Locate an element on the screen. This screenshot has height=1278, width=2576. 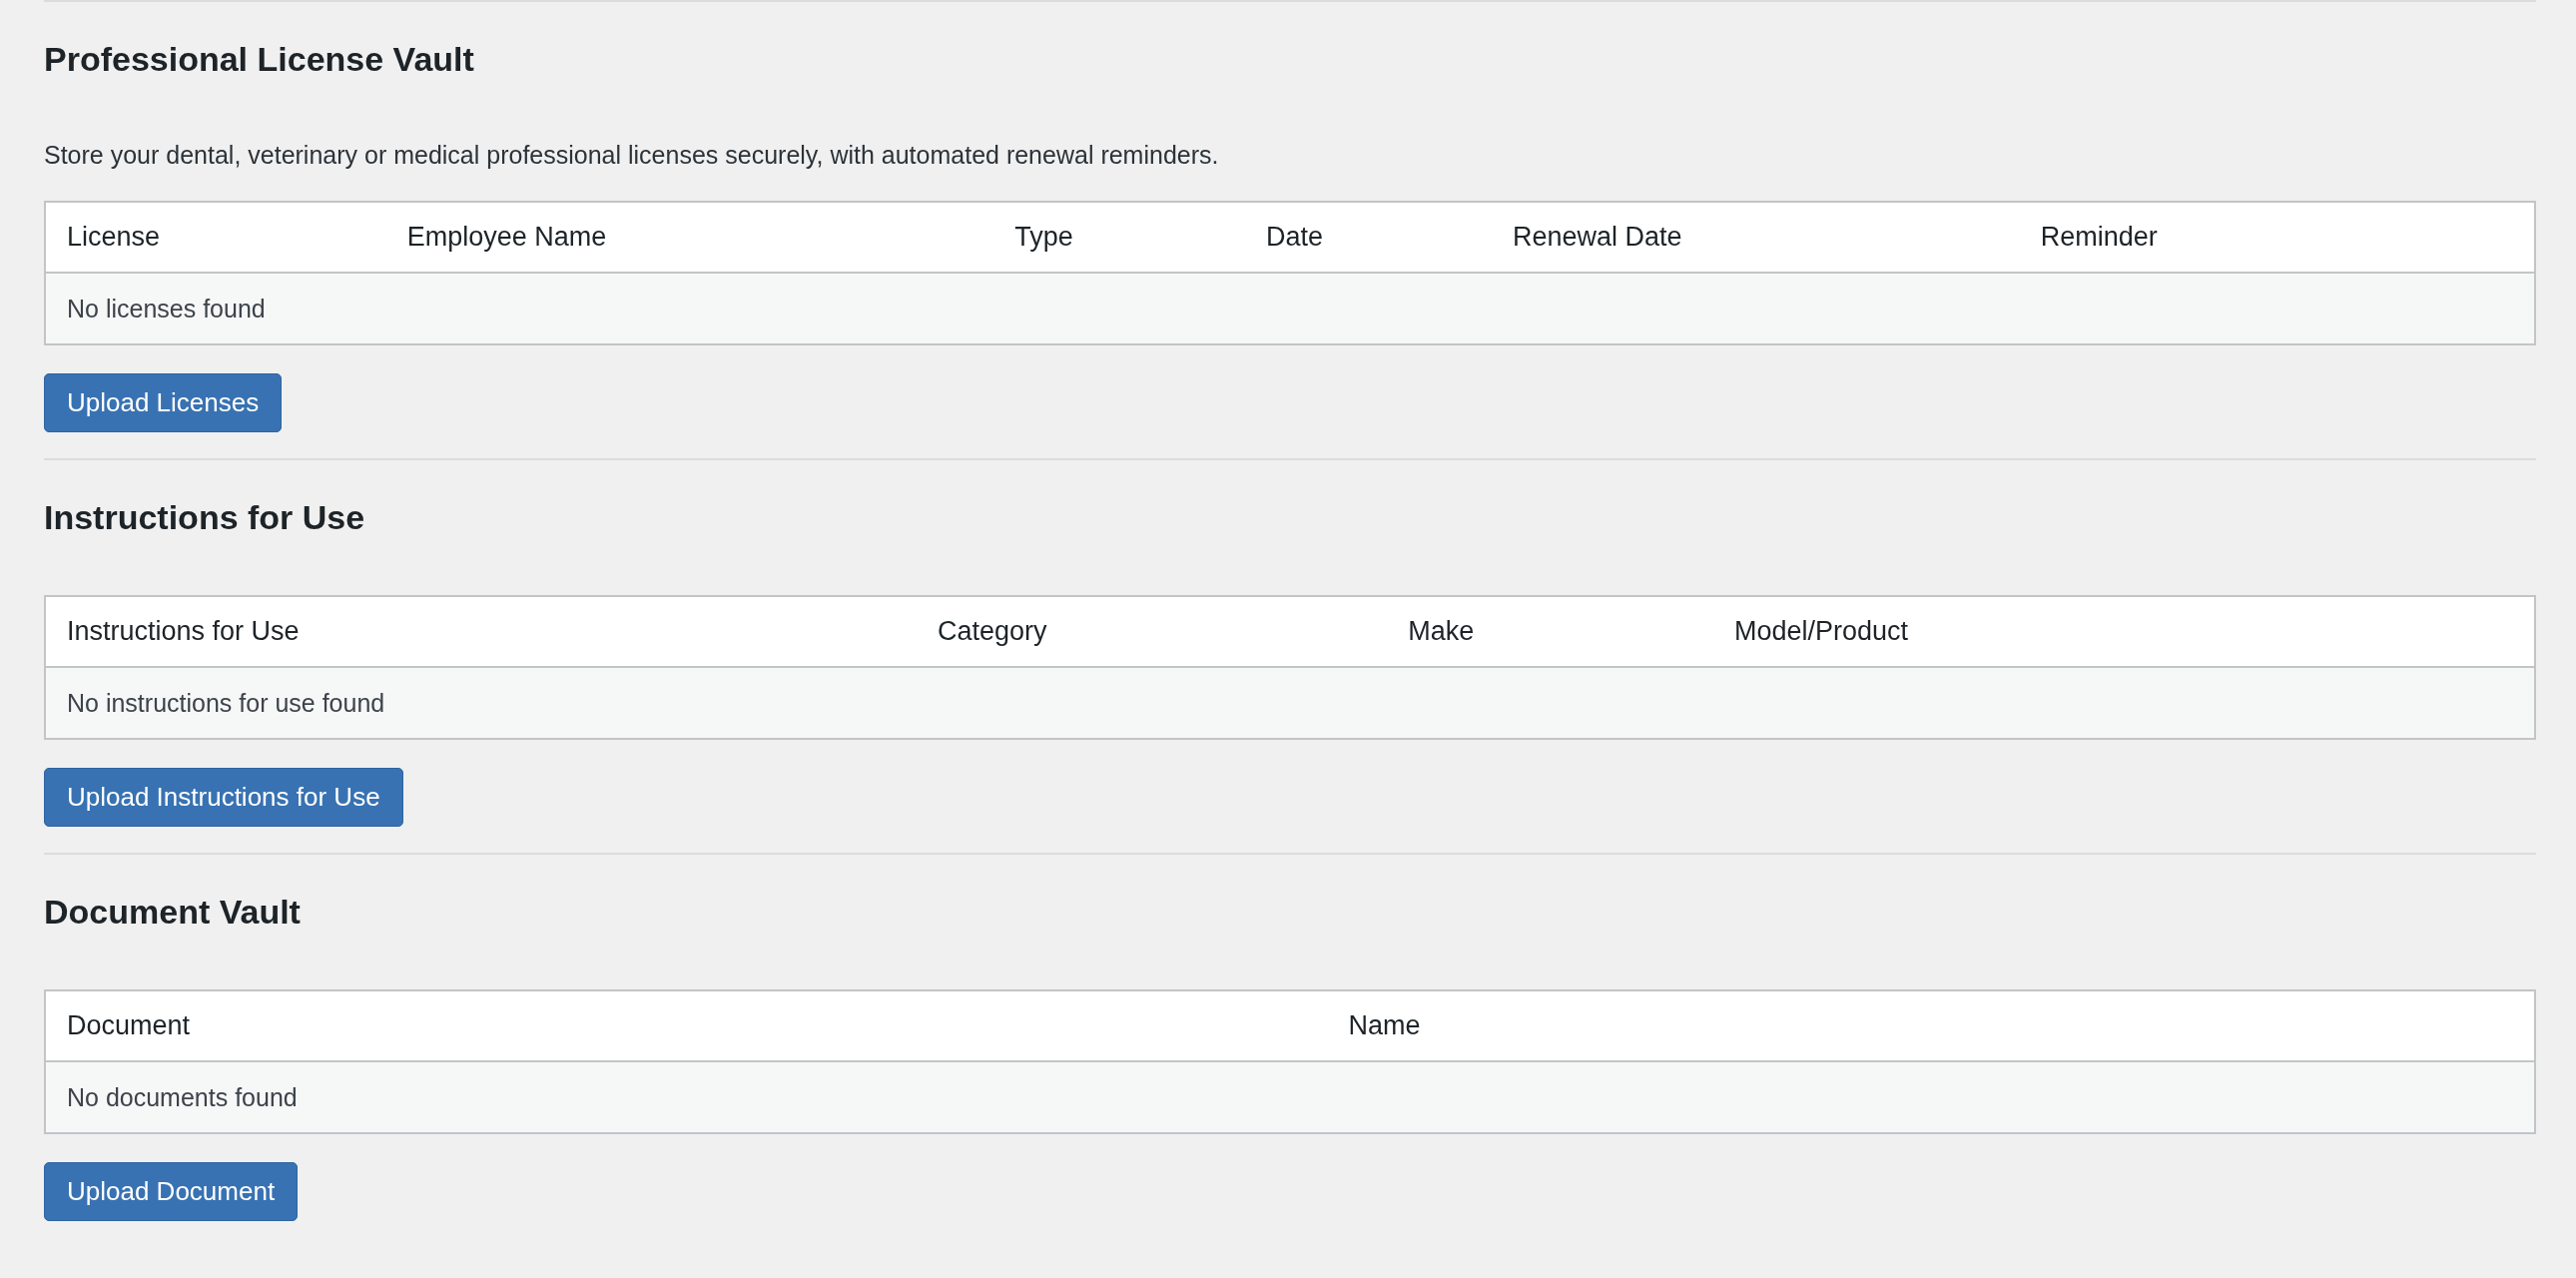
column-header: Category is located at coordinates (1152, 631).